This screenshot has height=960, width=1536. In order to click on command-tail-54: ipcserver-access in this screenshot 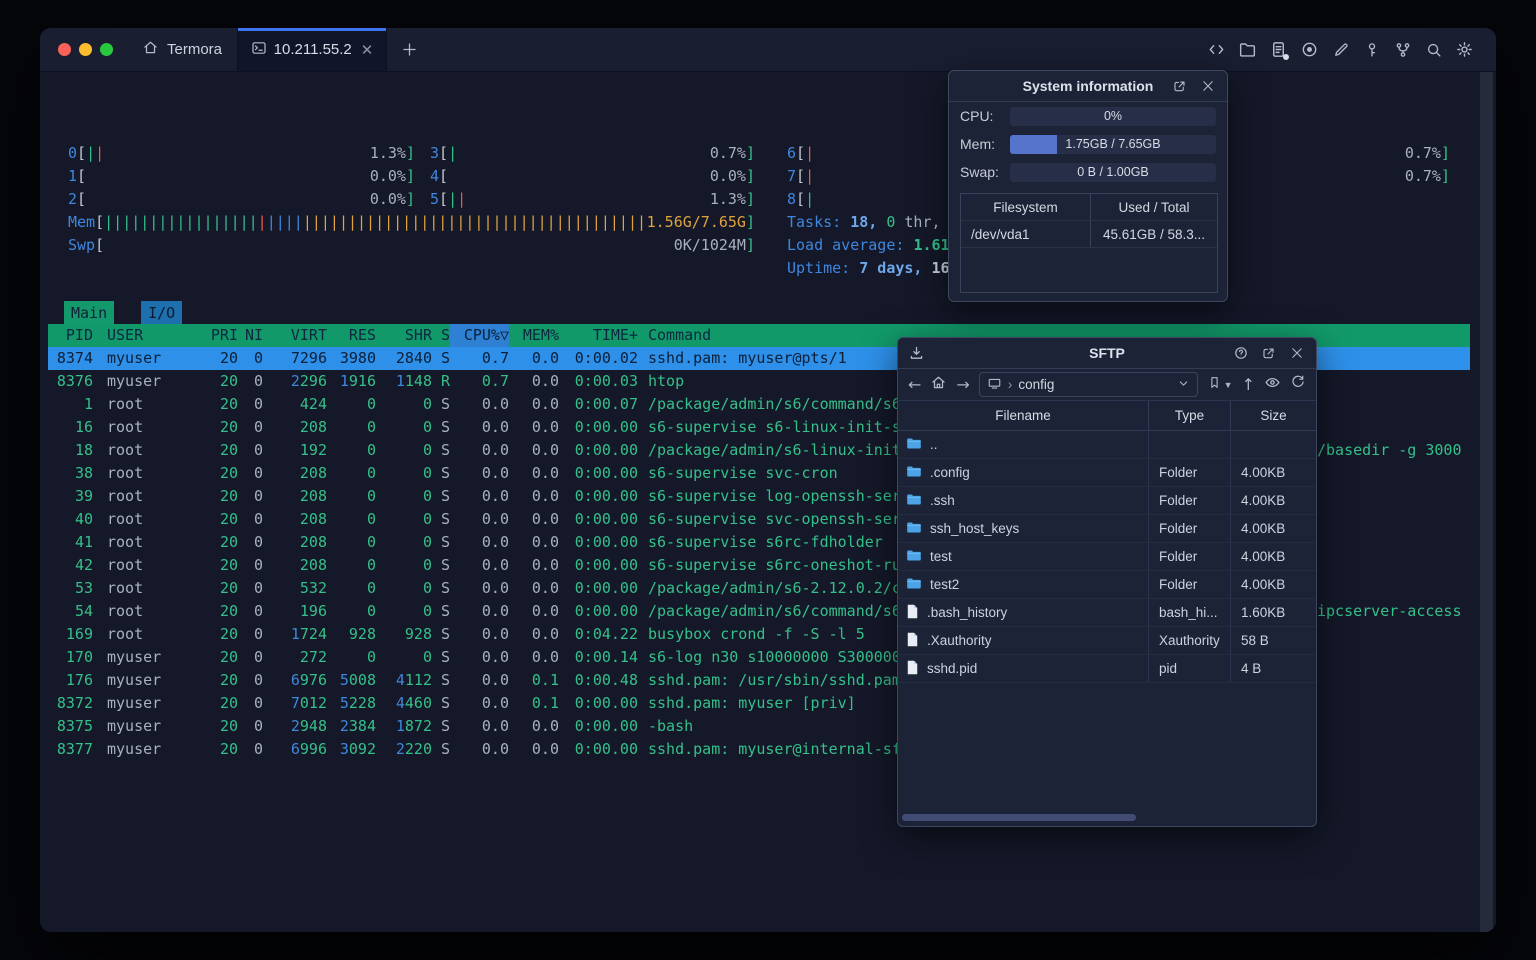, I will do `click(1389, 611)`.